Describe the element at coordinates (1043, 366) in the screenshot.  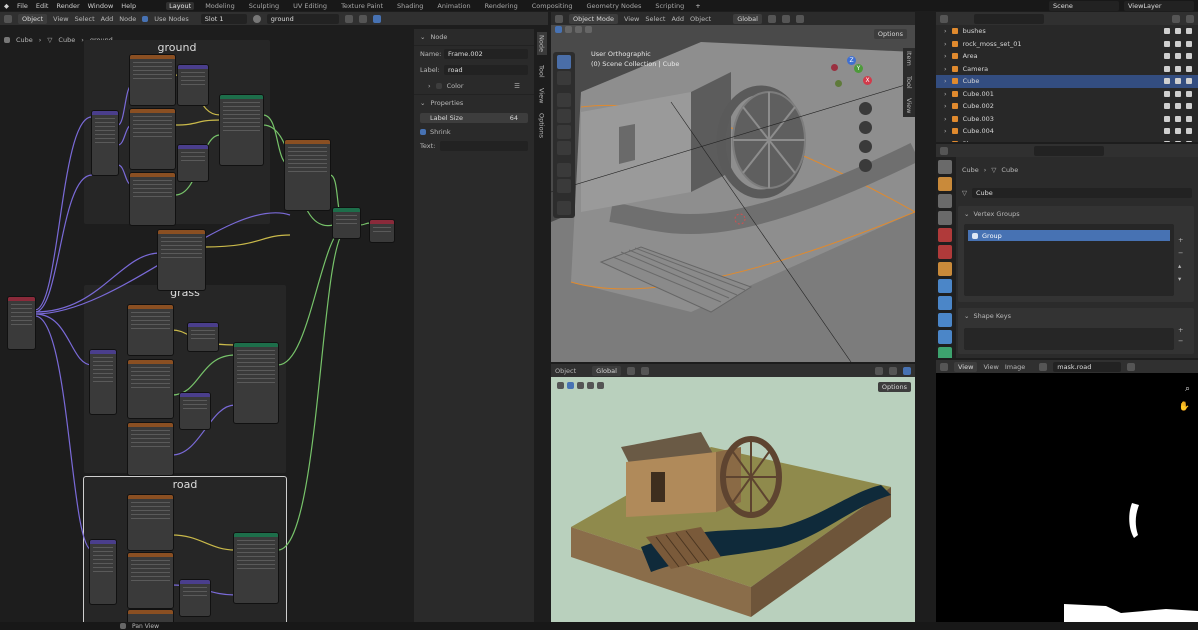
I see `image-browse-icon` at that location.